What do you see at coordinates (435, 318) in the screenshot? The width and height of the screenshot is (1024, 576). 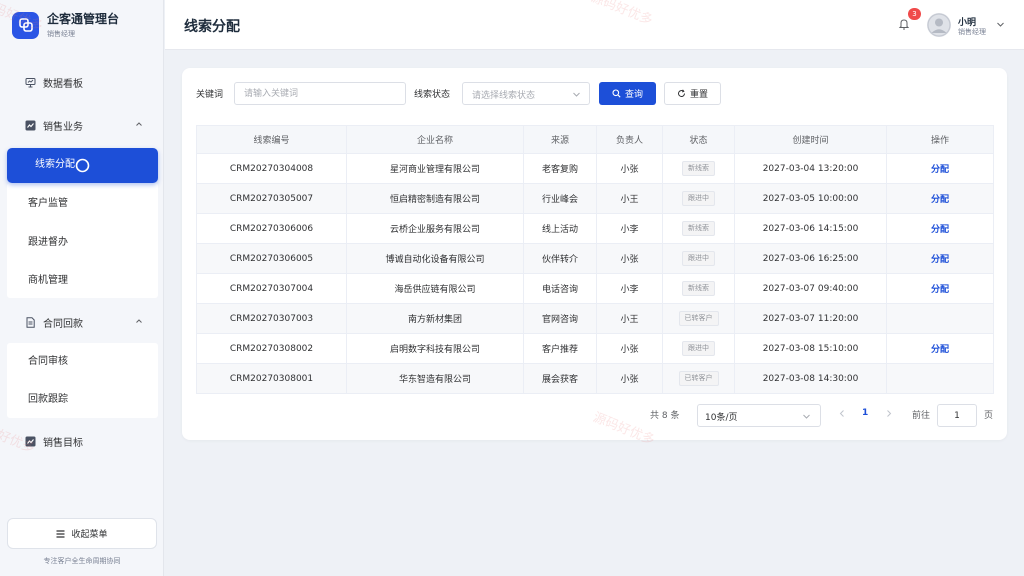 I see `company-name: 南方新材集团` at bounding box center [435, 318].